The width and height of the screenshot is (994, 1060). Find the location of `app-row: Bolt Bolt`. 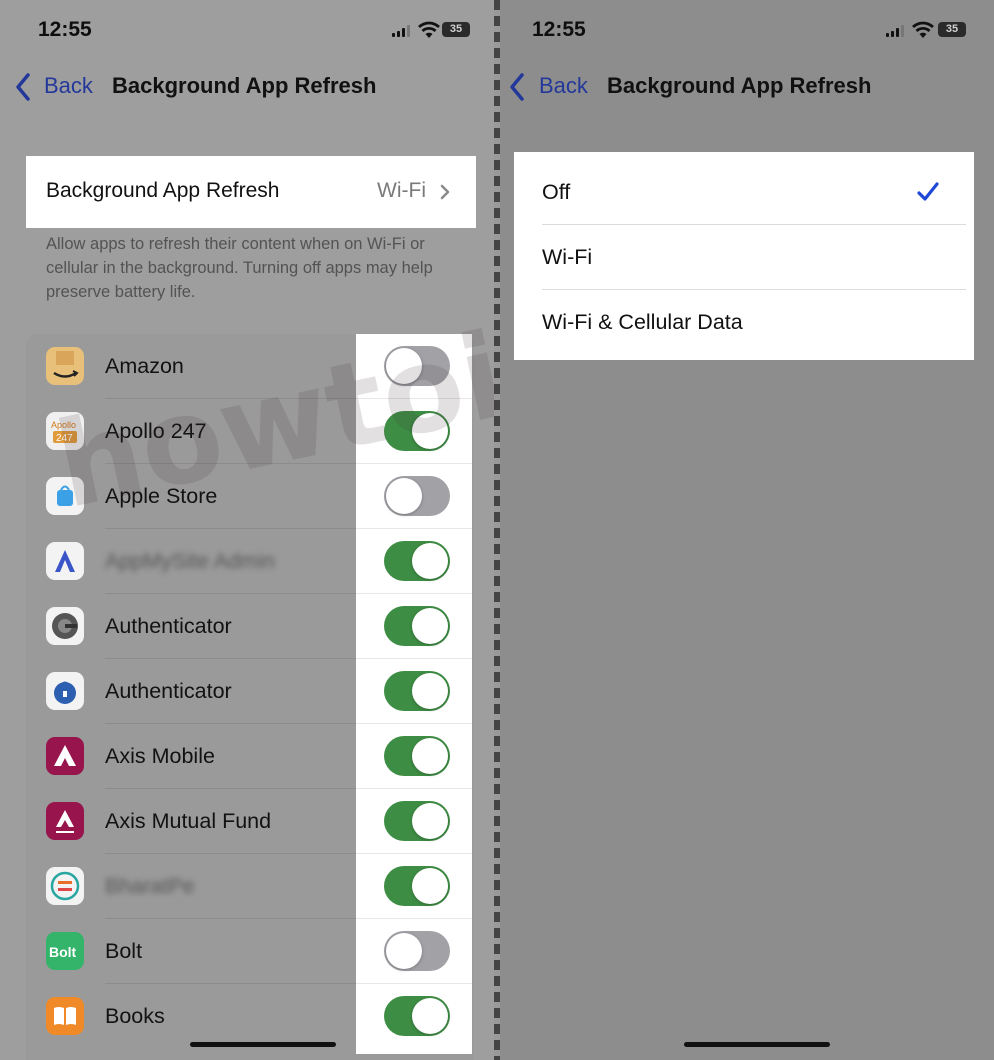

app-row: Bolt Bolt is located at coordinates (250, 951).